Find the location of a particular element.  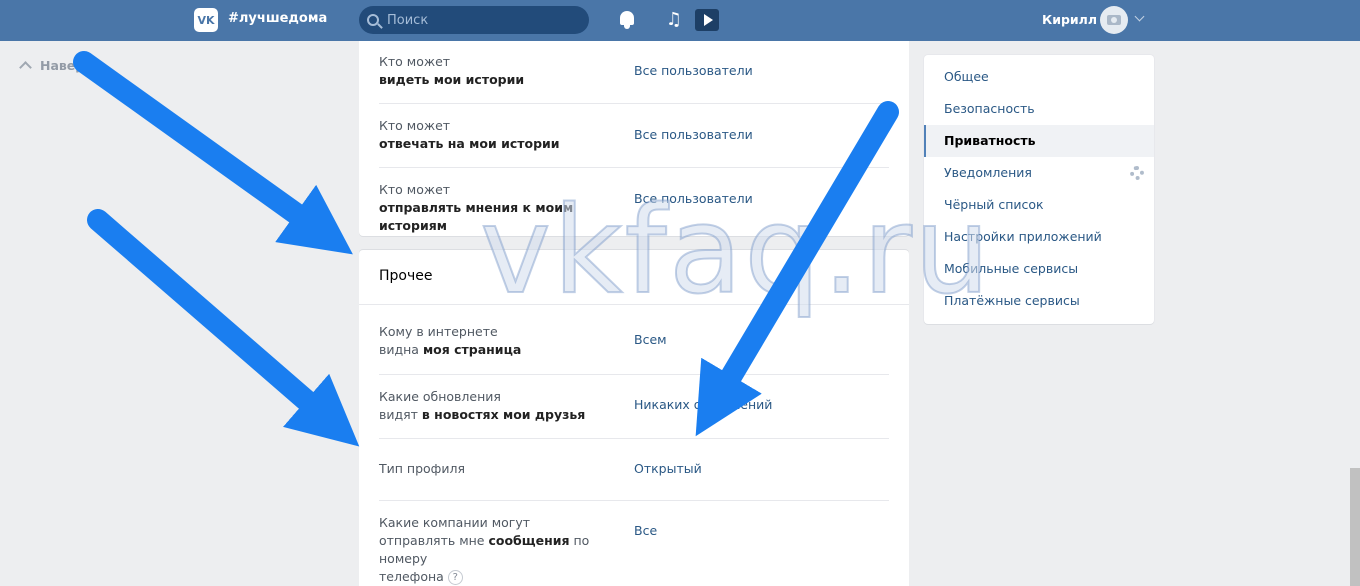

divider is located at coordinates (634, 304).